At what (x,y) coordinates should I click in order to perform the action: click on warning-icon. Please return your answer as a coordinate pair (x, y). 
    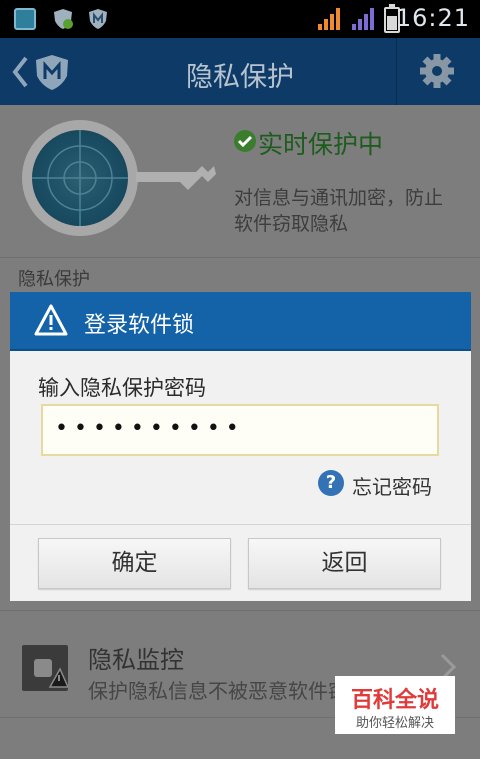
    Looking at the image, I should click on (51, 320).